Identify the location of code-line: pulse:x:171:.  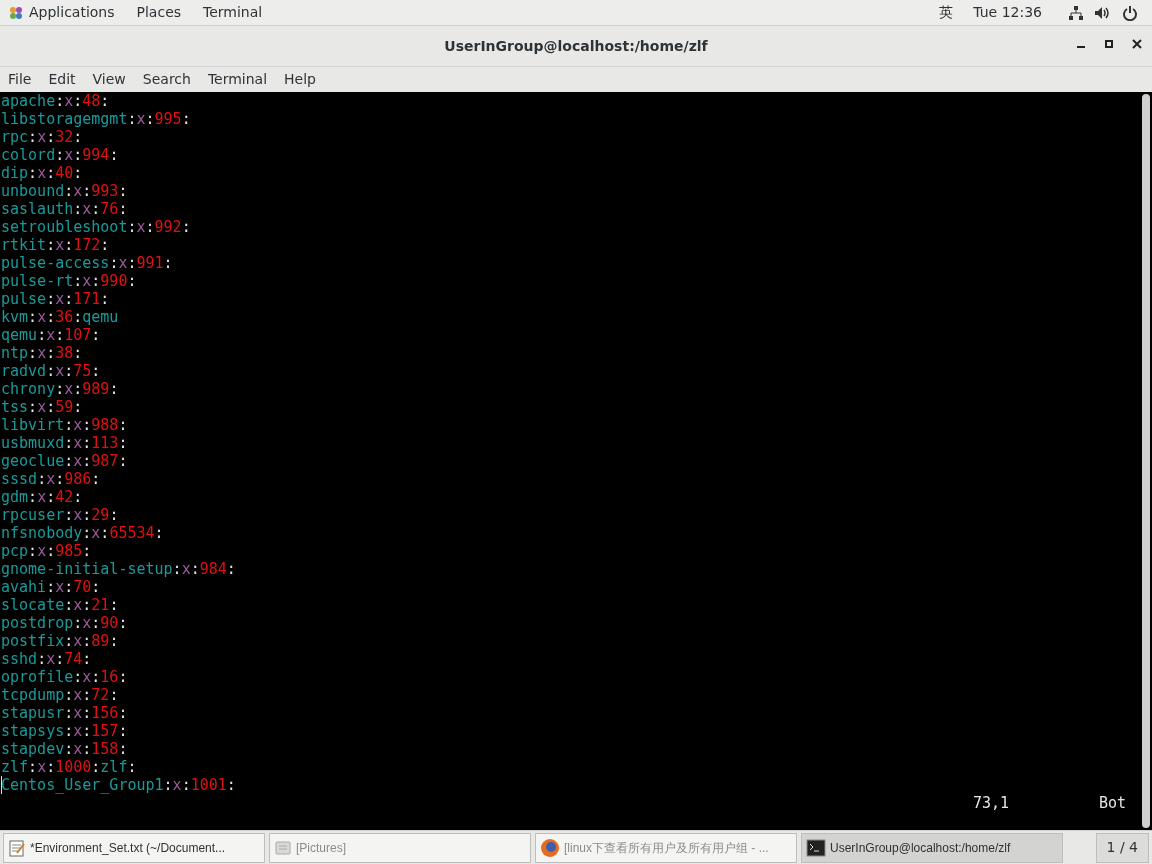
(55, 299).